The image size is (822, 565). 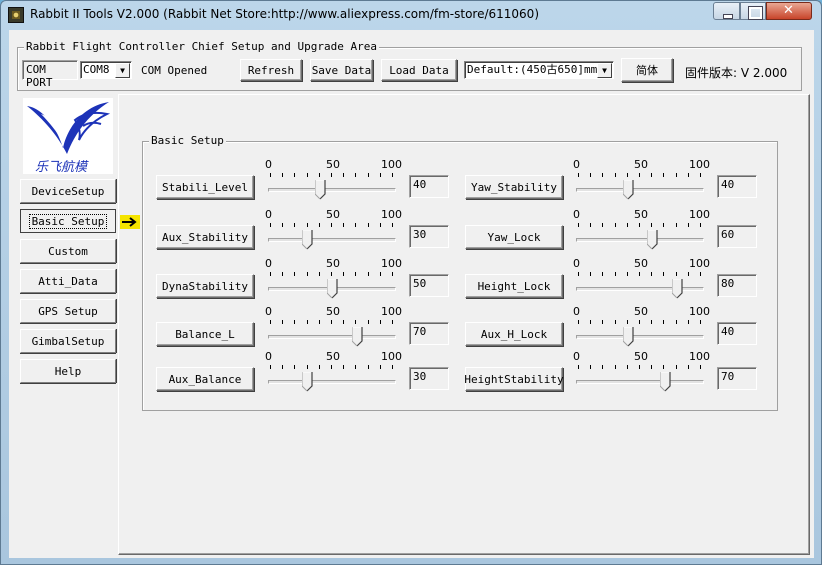 I want to click on yaw-lock-value-field: 60, so click(x=737, y=236).